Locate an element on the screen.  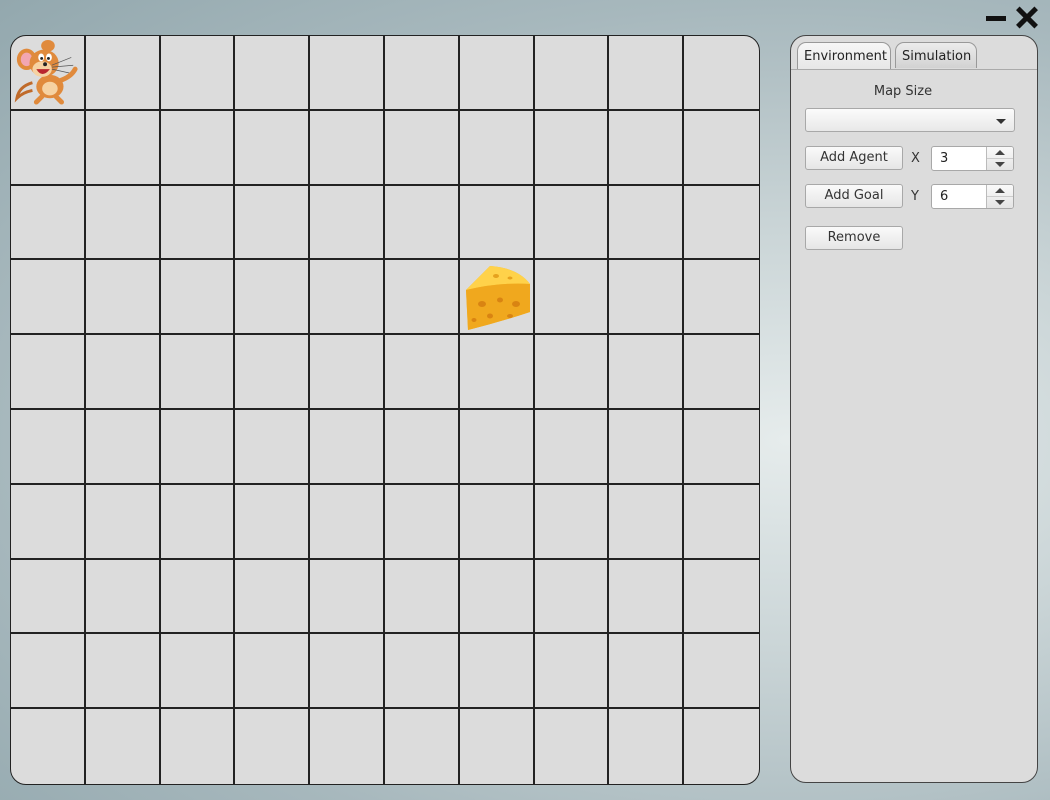
y-increment-icon is located at coordinates (1000, 191).